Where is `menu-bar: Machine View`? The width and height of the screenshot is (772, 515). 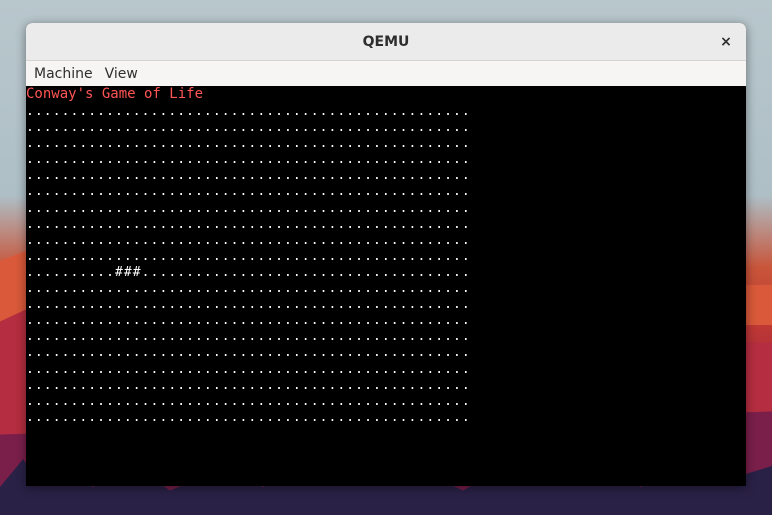 menu-bar: Machine View is located at coordinates (386, 74).